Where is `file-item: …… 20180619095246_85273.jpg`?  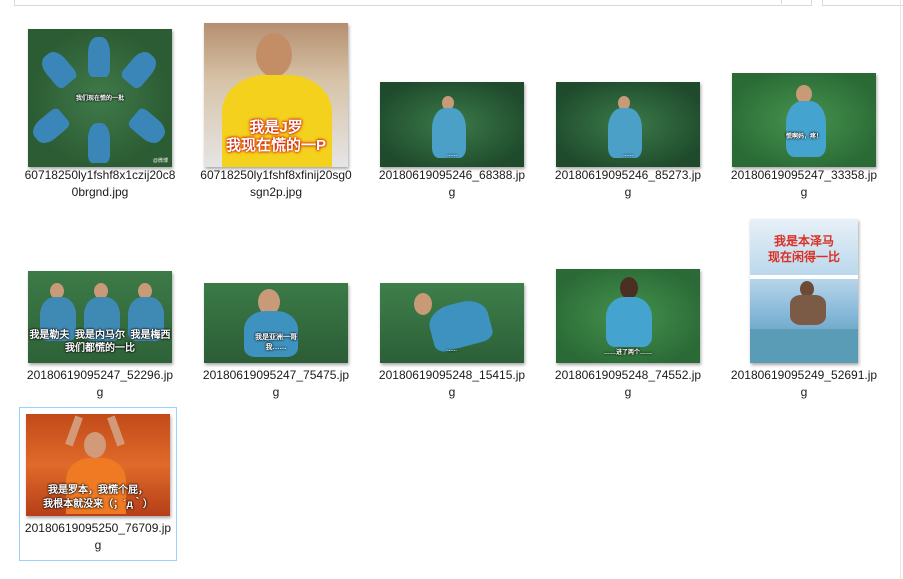
file-item: …… 20180619095246_85273.jpg is located at coordinates (628, 109).